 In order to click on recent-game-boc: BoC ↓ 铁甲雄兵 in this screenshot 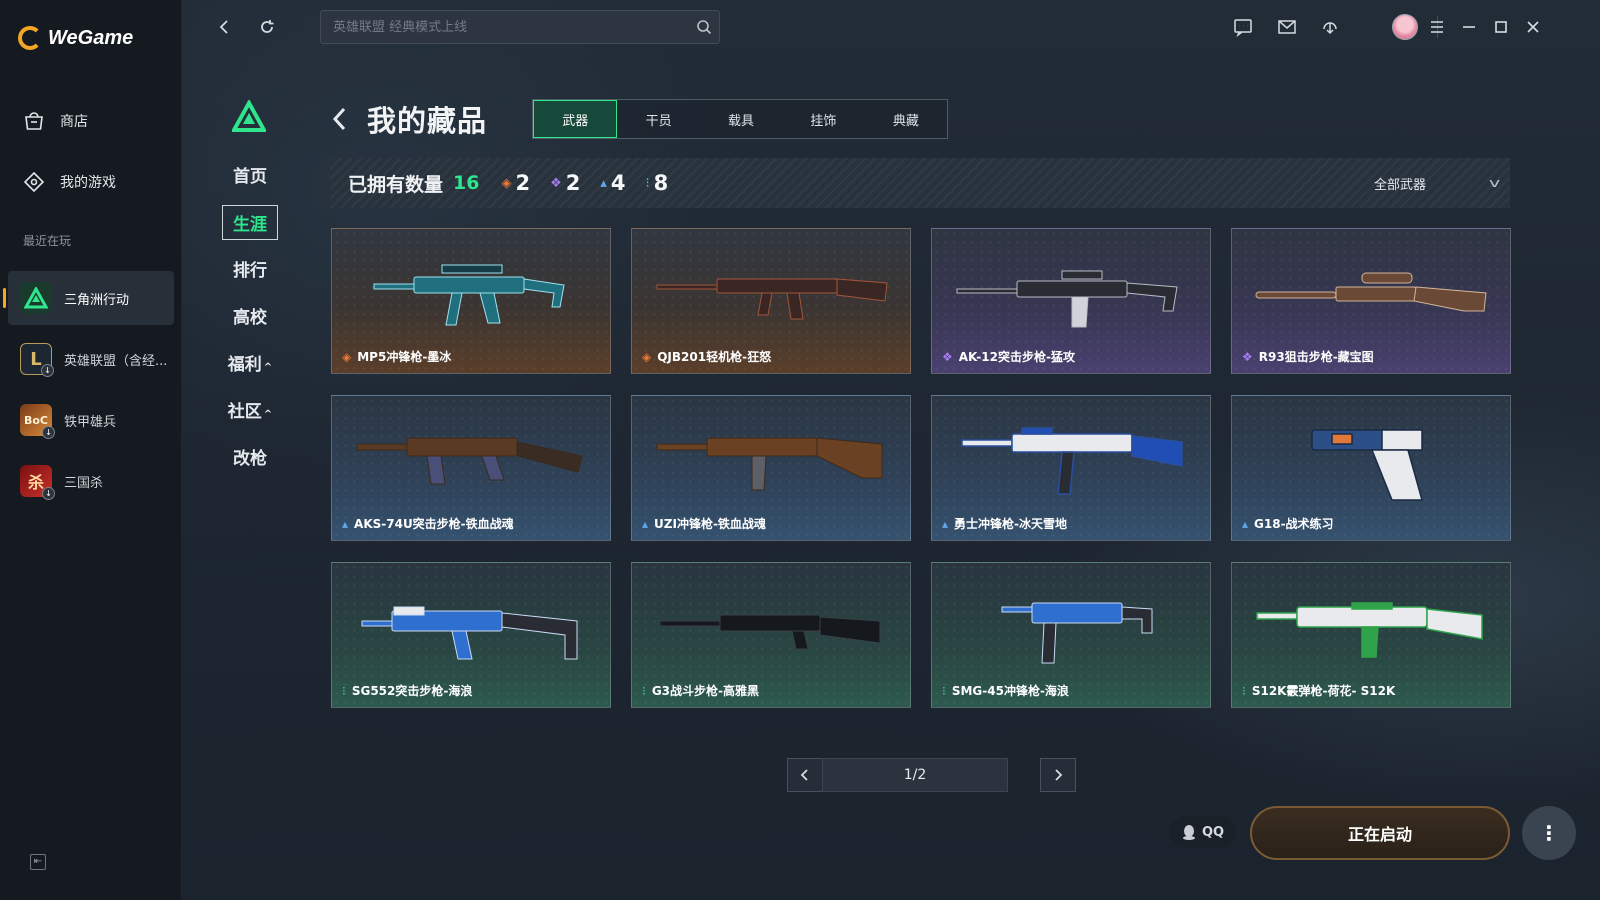, I will do `click(91, 420)`.